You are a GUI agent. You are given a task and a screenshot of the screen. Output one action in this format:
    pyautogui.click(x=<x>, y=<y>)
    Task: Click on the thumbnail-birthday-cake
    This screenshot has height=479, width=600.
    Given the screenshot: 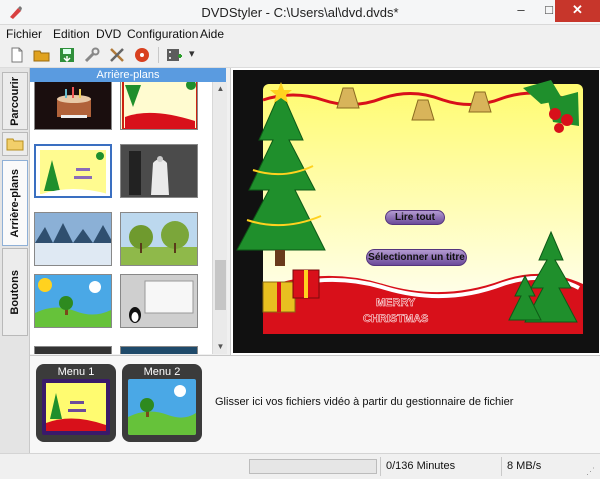 What is the action you would take?
    pyautogui.click(x=73, y=106)
    